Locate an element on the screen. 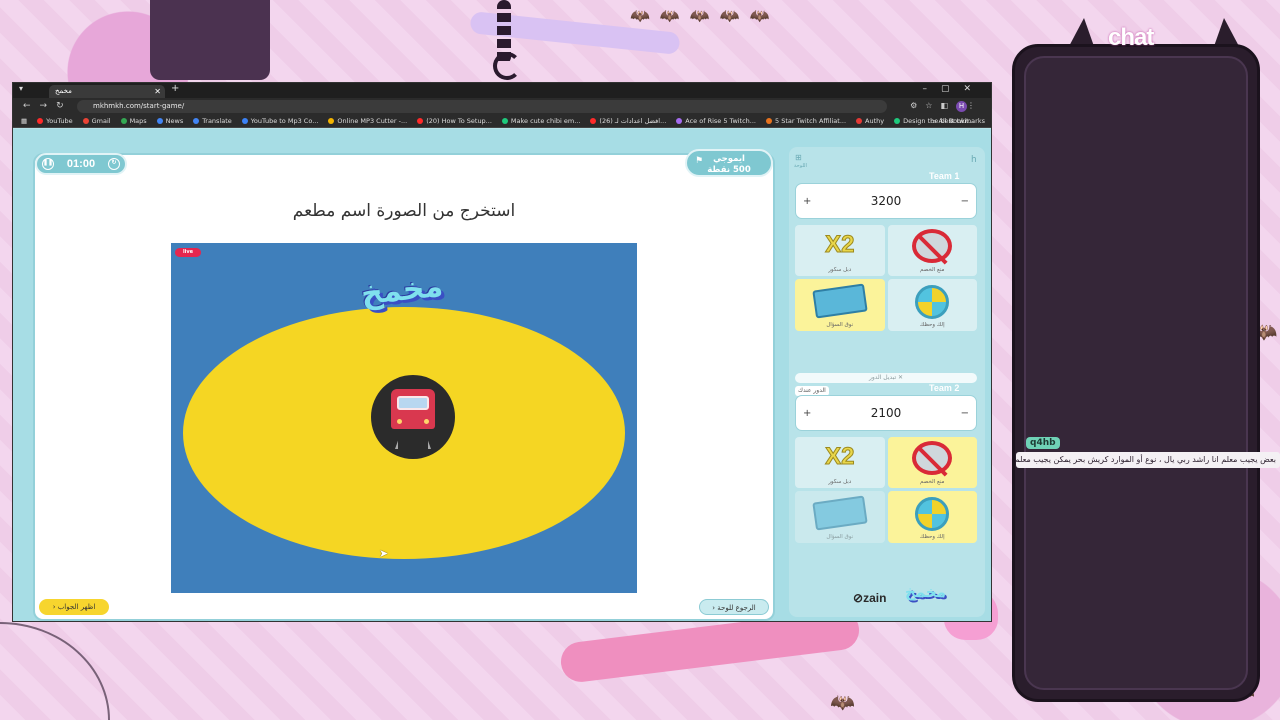 The width and height of the screenshot is (1280, 720). live-badge: live is located at coordinates (188, 252).